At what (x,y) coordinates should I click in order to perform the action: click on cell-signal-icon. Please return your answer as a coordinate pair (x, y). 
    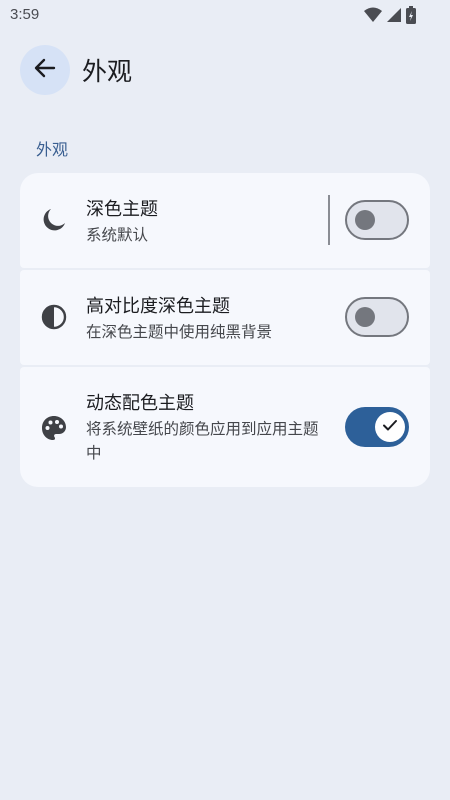
    Looking at the image, I should click on (394, 15).